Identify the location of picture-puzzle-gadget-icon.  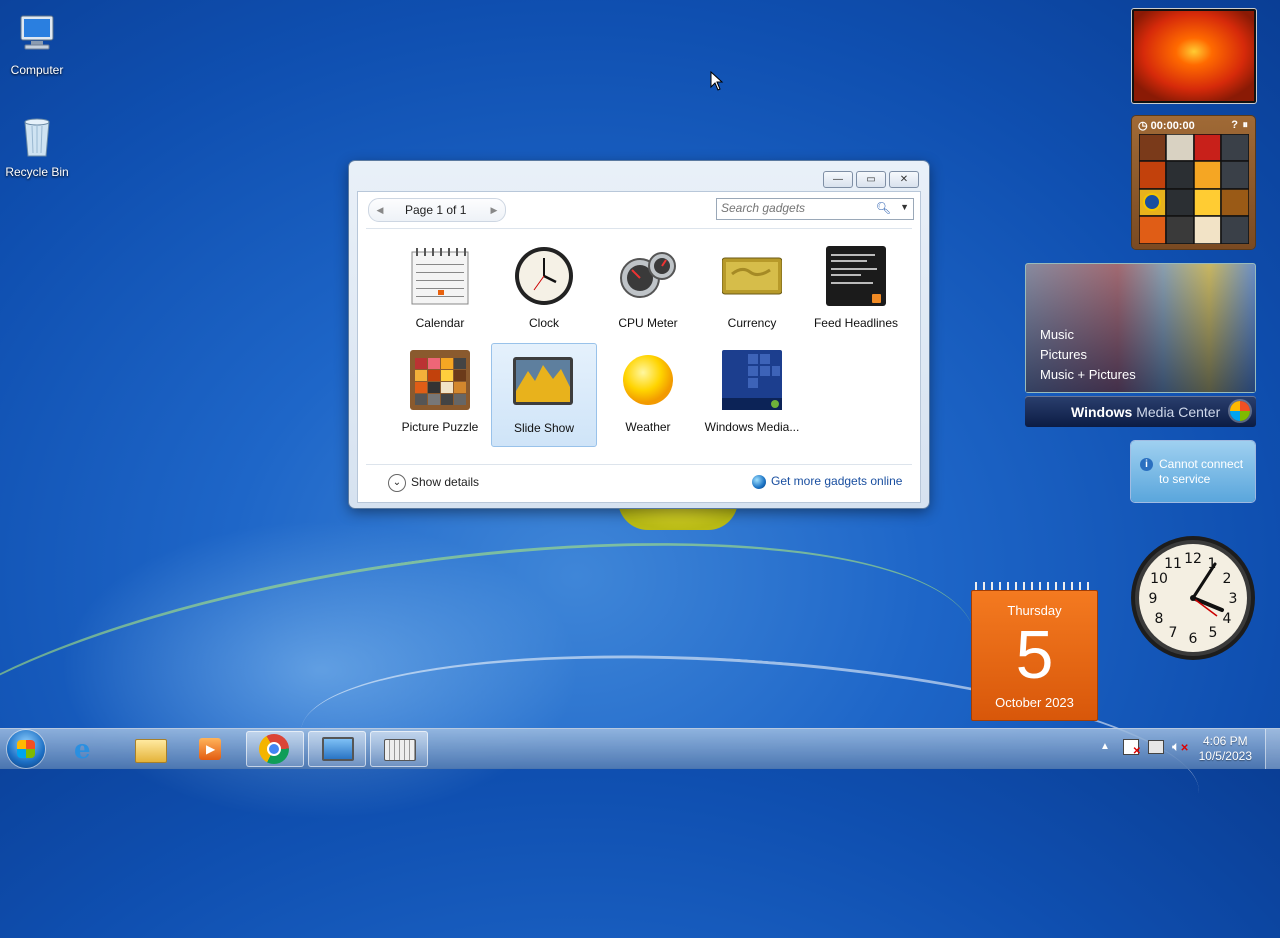
(440, 380).